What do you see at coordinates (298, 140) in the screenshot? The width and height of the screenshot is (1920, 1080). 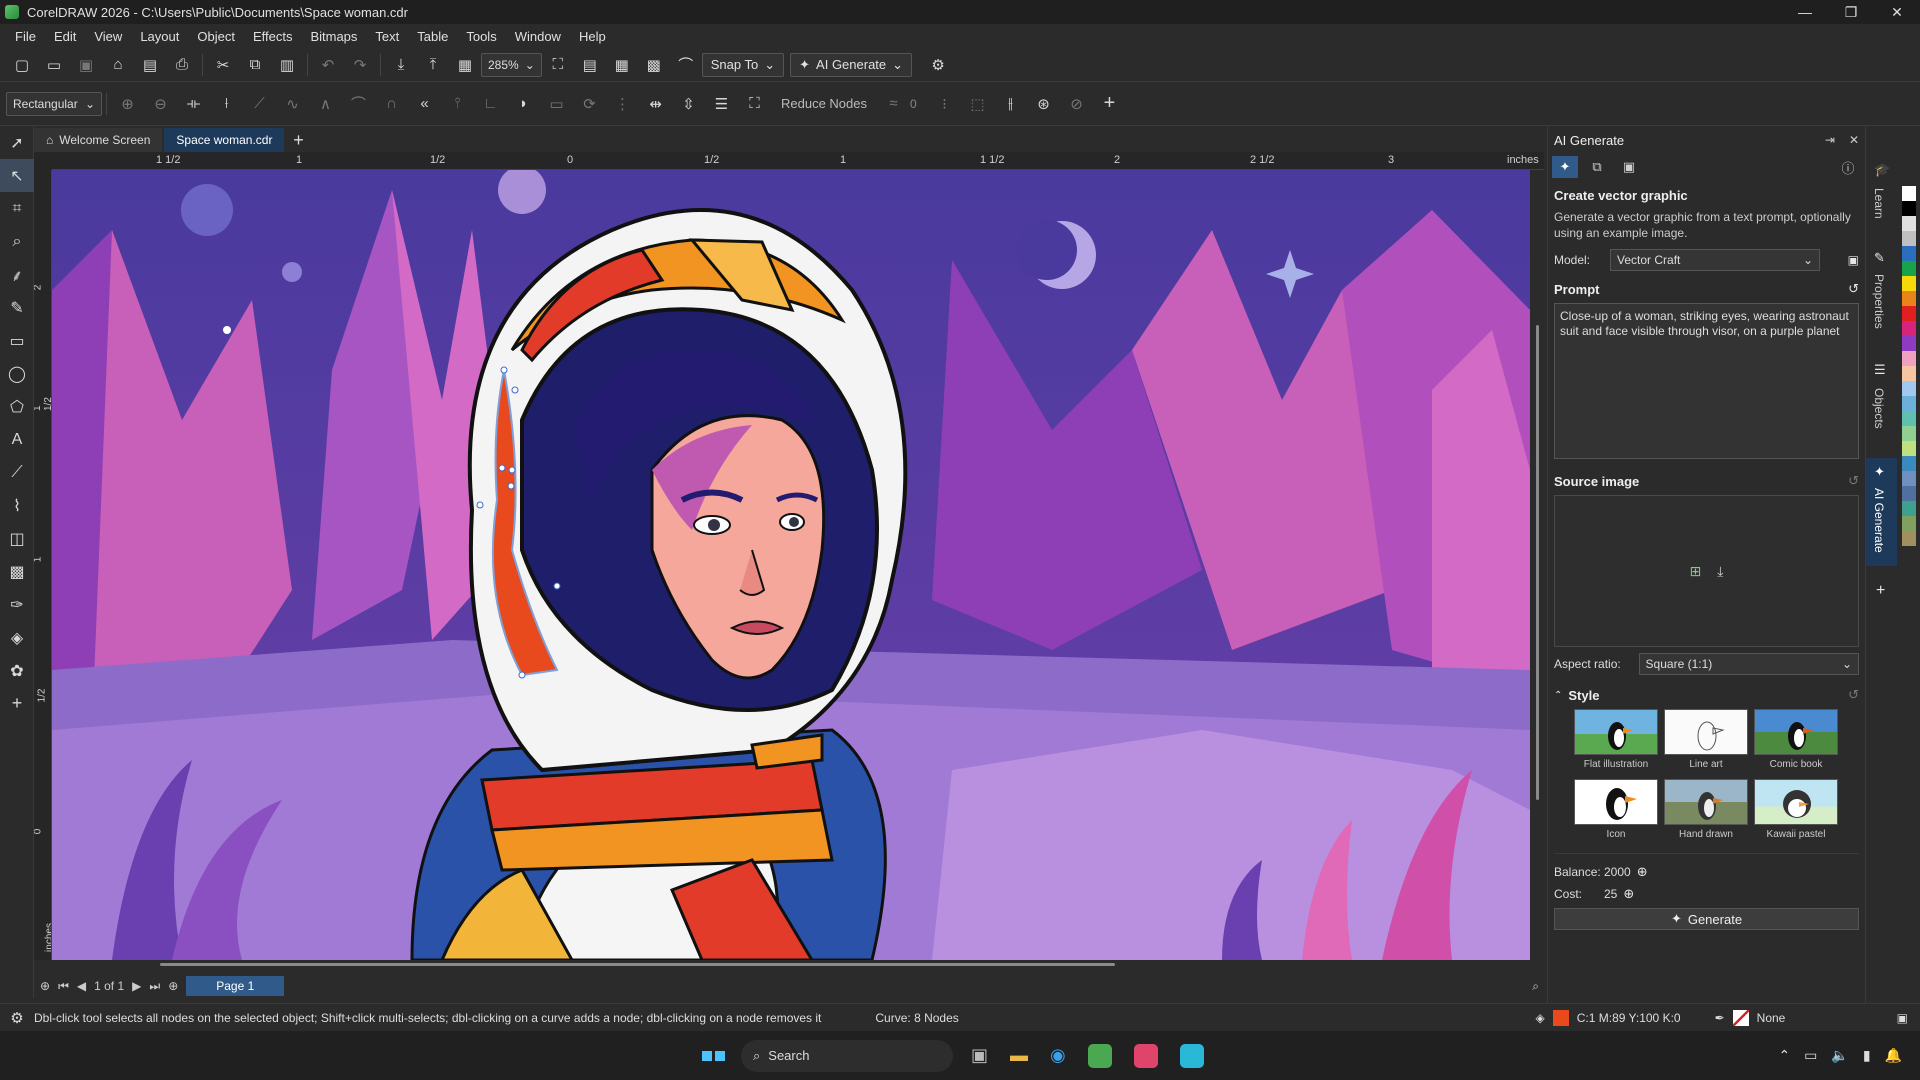 I see `new-tab-button: +` at bounding box center [298, 140].